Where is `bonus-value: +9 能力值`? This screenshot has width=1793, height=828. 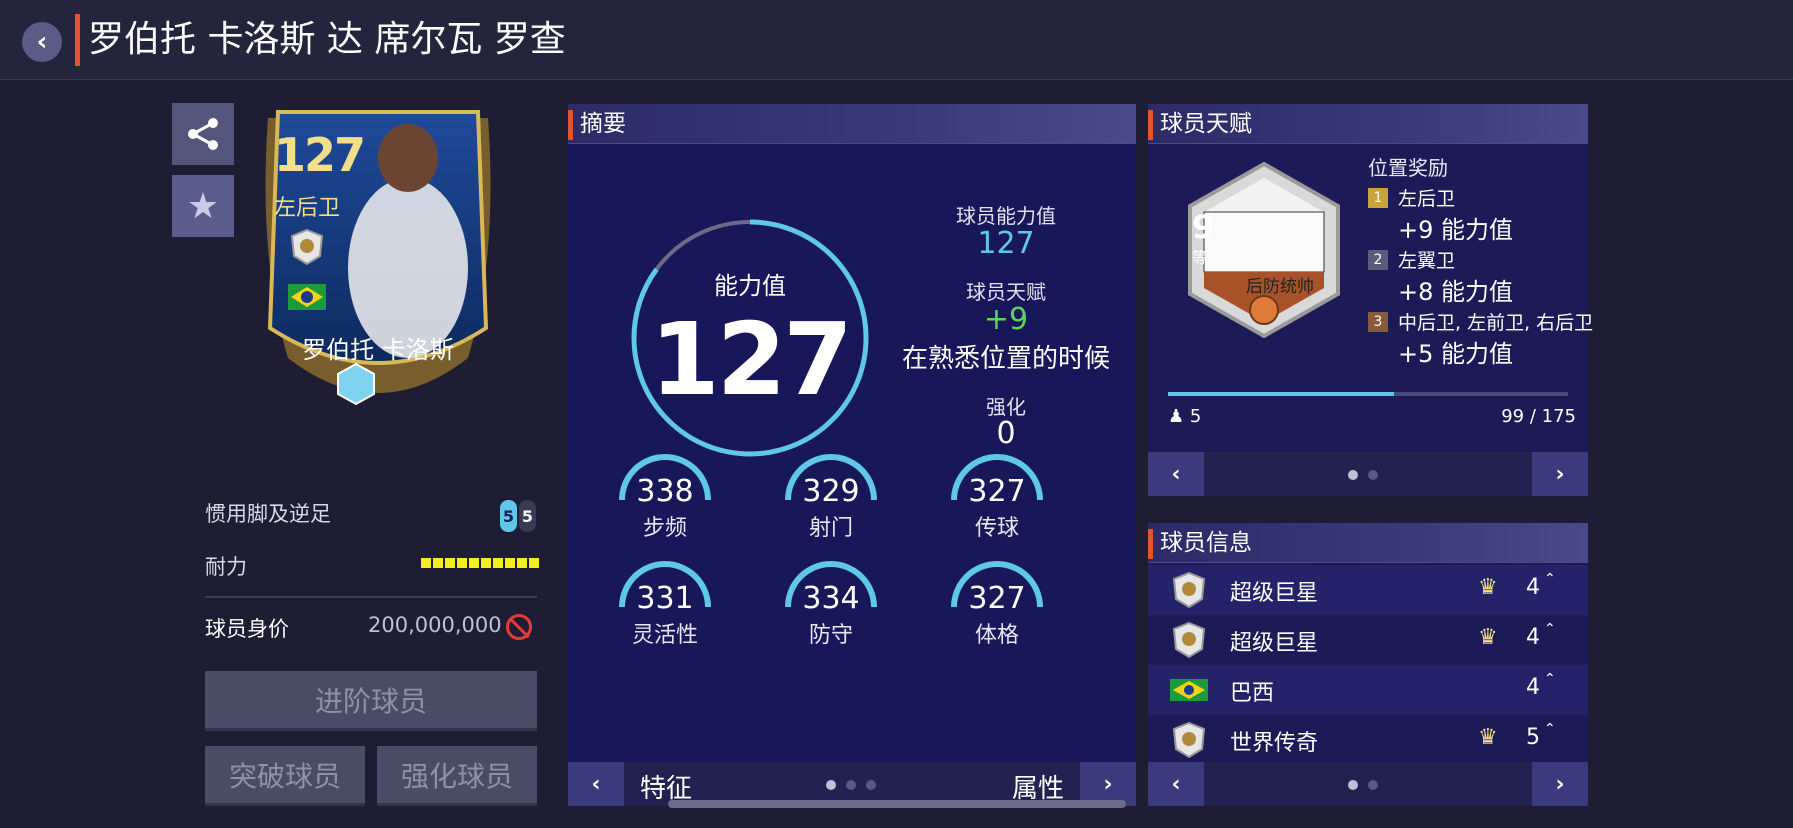 bonus-value: +9 能力值 is located at coordinates (1456, 230).